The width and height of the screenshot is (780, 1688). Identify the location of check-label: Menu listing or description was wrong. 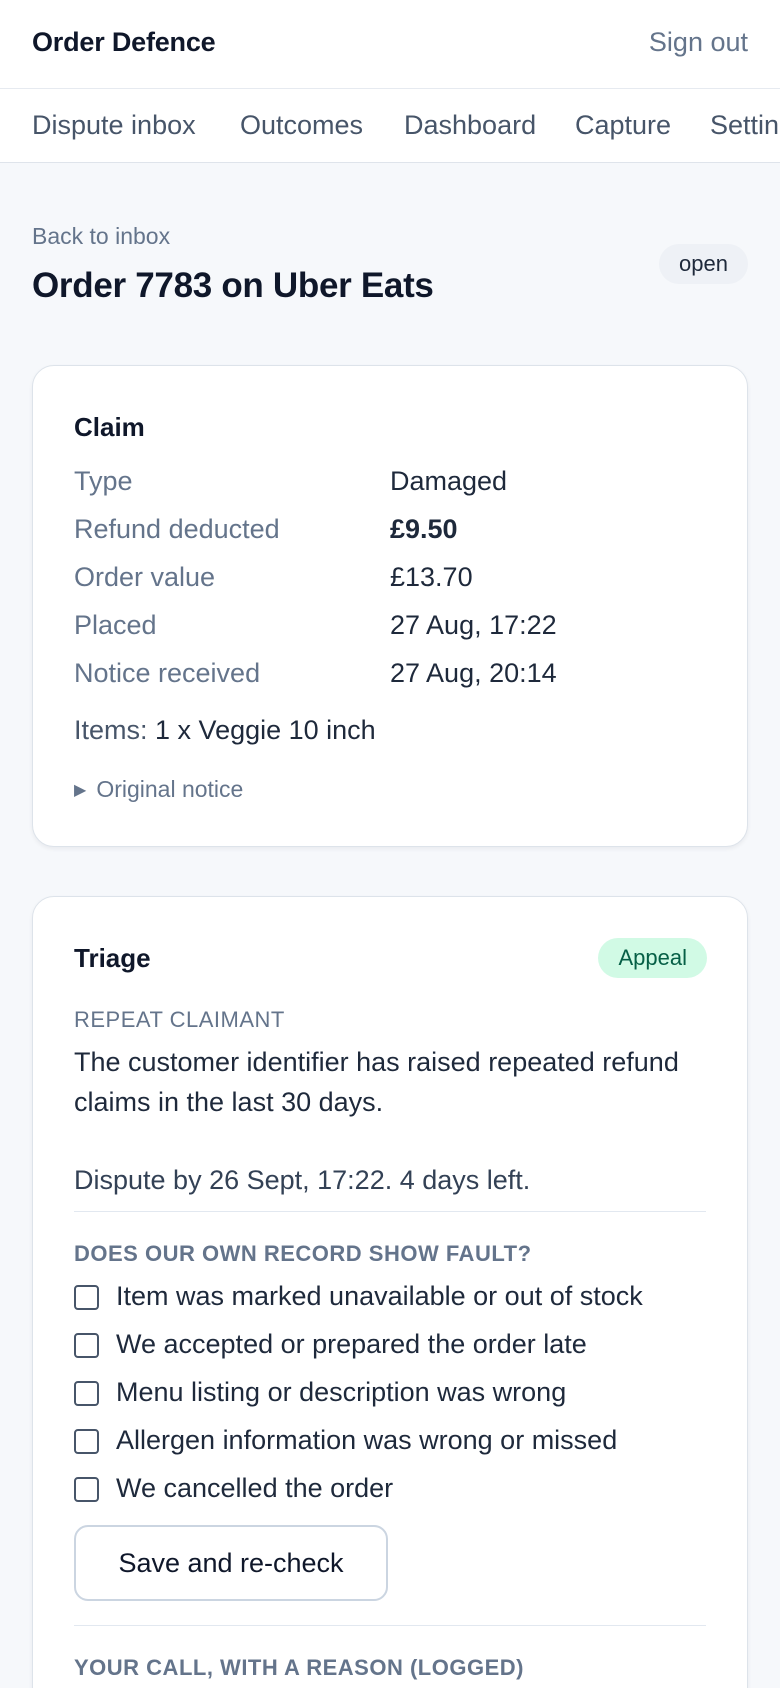
(341, 1392).